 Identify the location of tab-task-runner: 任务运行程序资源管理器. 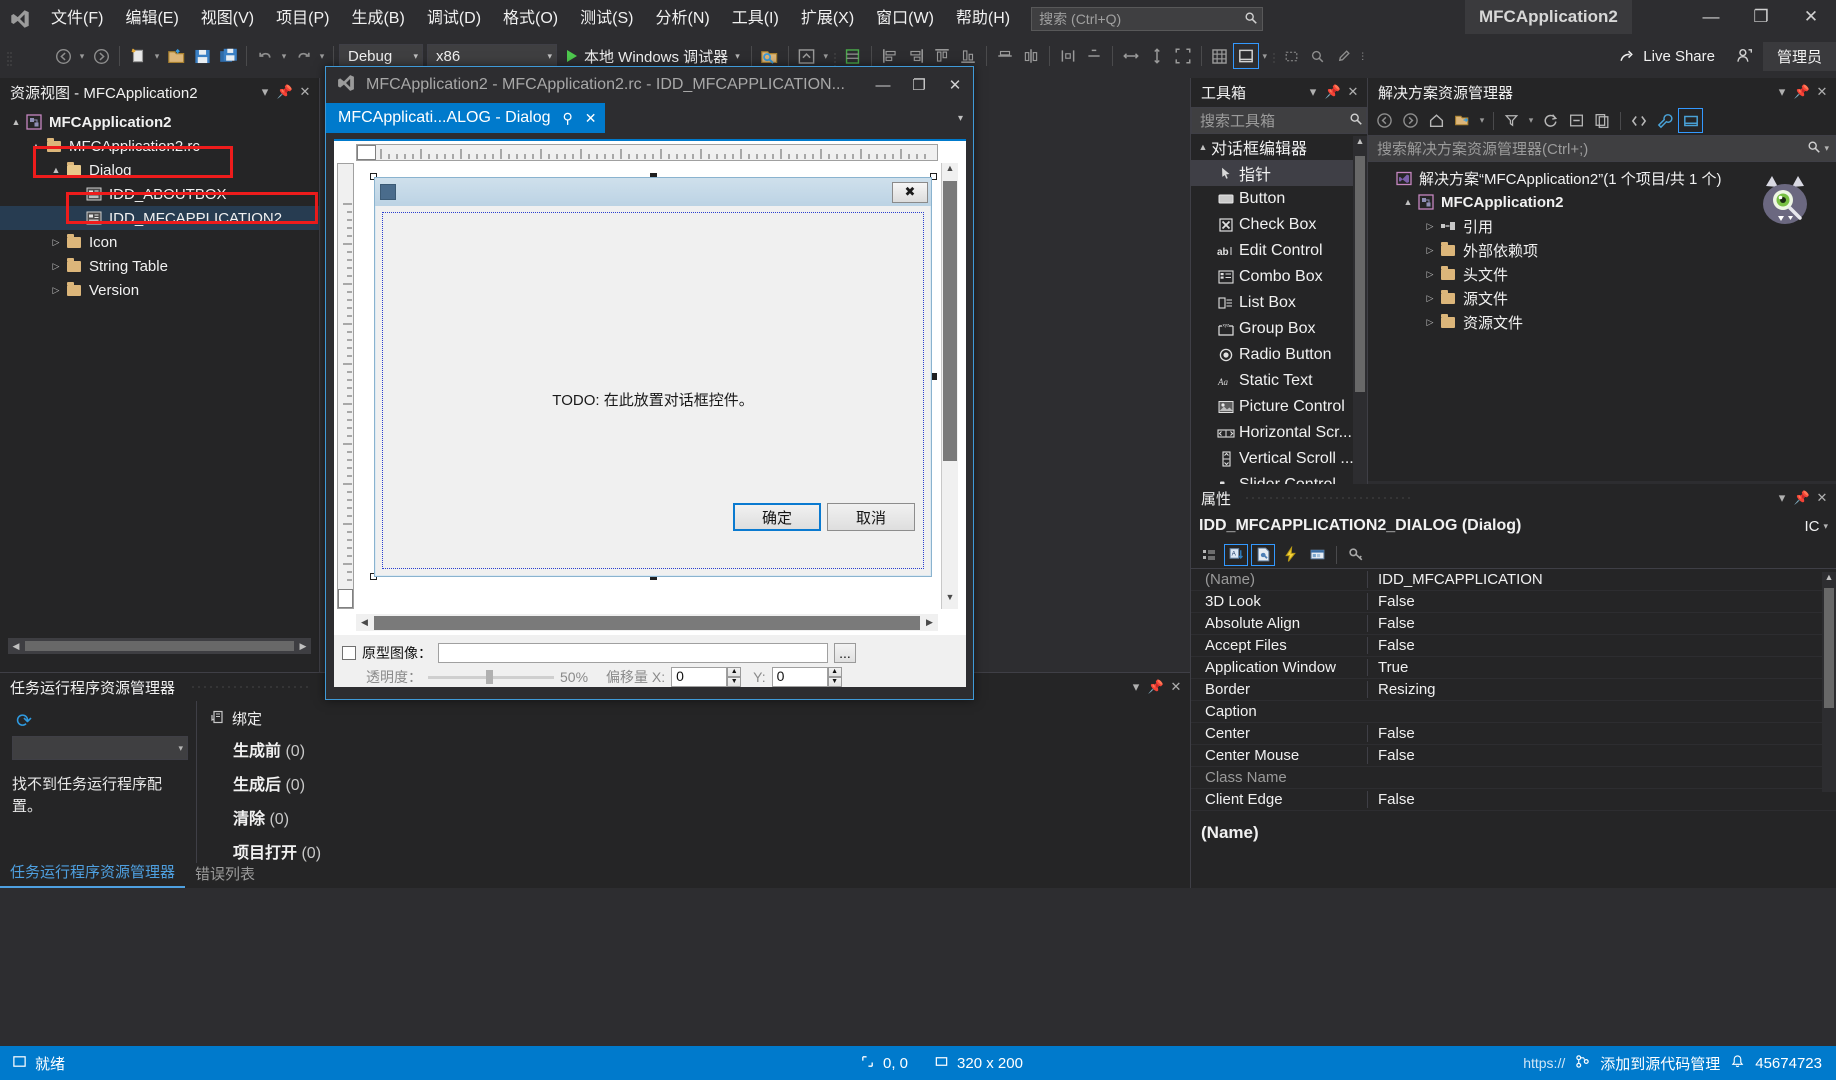
(93, 873).